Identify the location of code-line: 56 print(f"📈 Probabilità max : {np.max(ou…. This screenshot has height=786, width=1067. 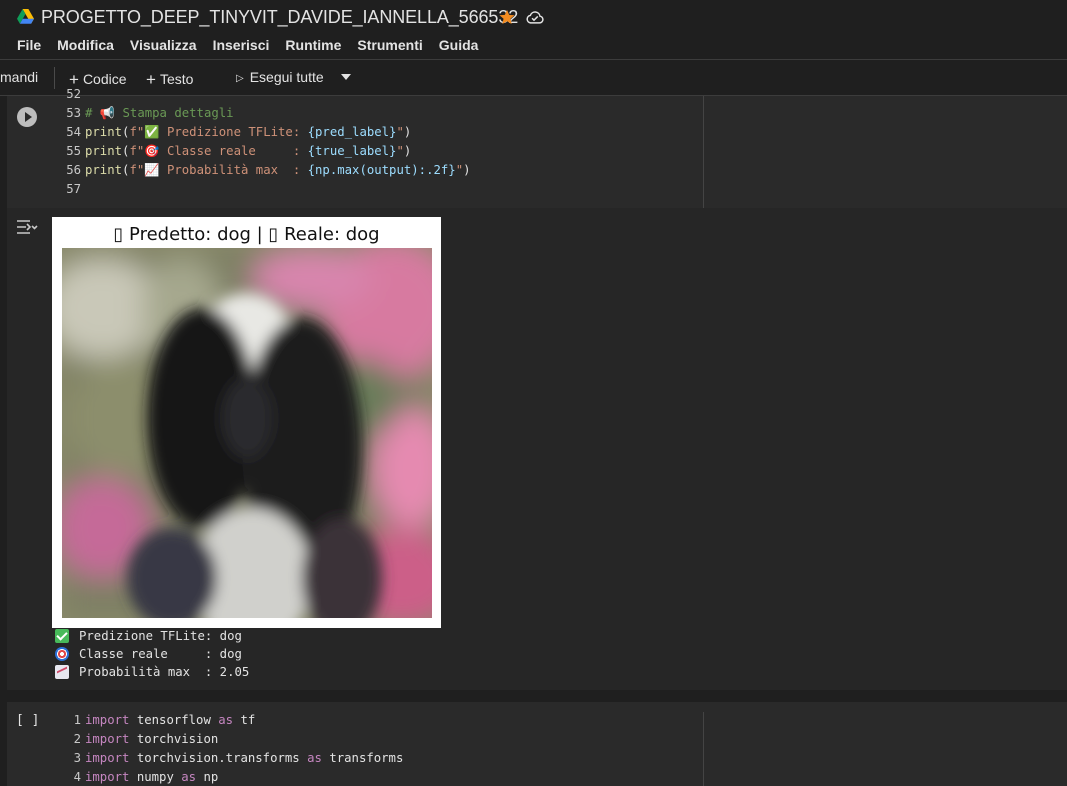
(262, 170).